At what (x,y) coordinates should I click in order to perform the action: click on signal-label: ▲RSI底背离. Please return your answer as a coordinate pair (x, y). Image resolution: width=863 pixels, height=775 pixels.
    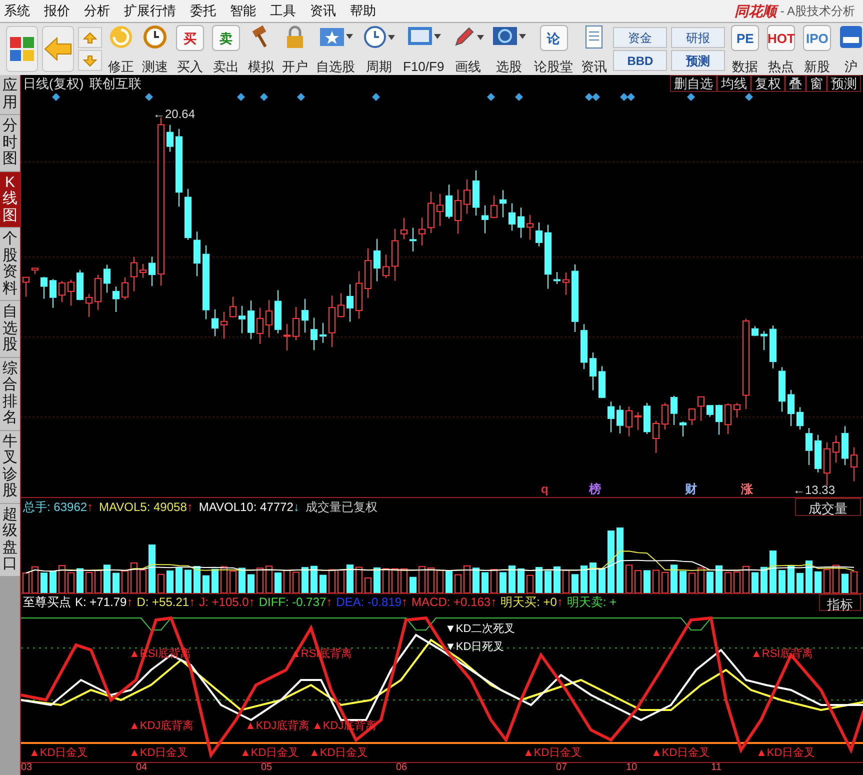
    Looking at the image, I should click on (782, 654).